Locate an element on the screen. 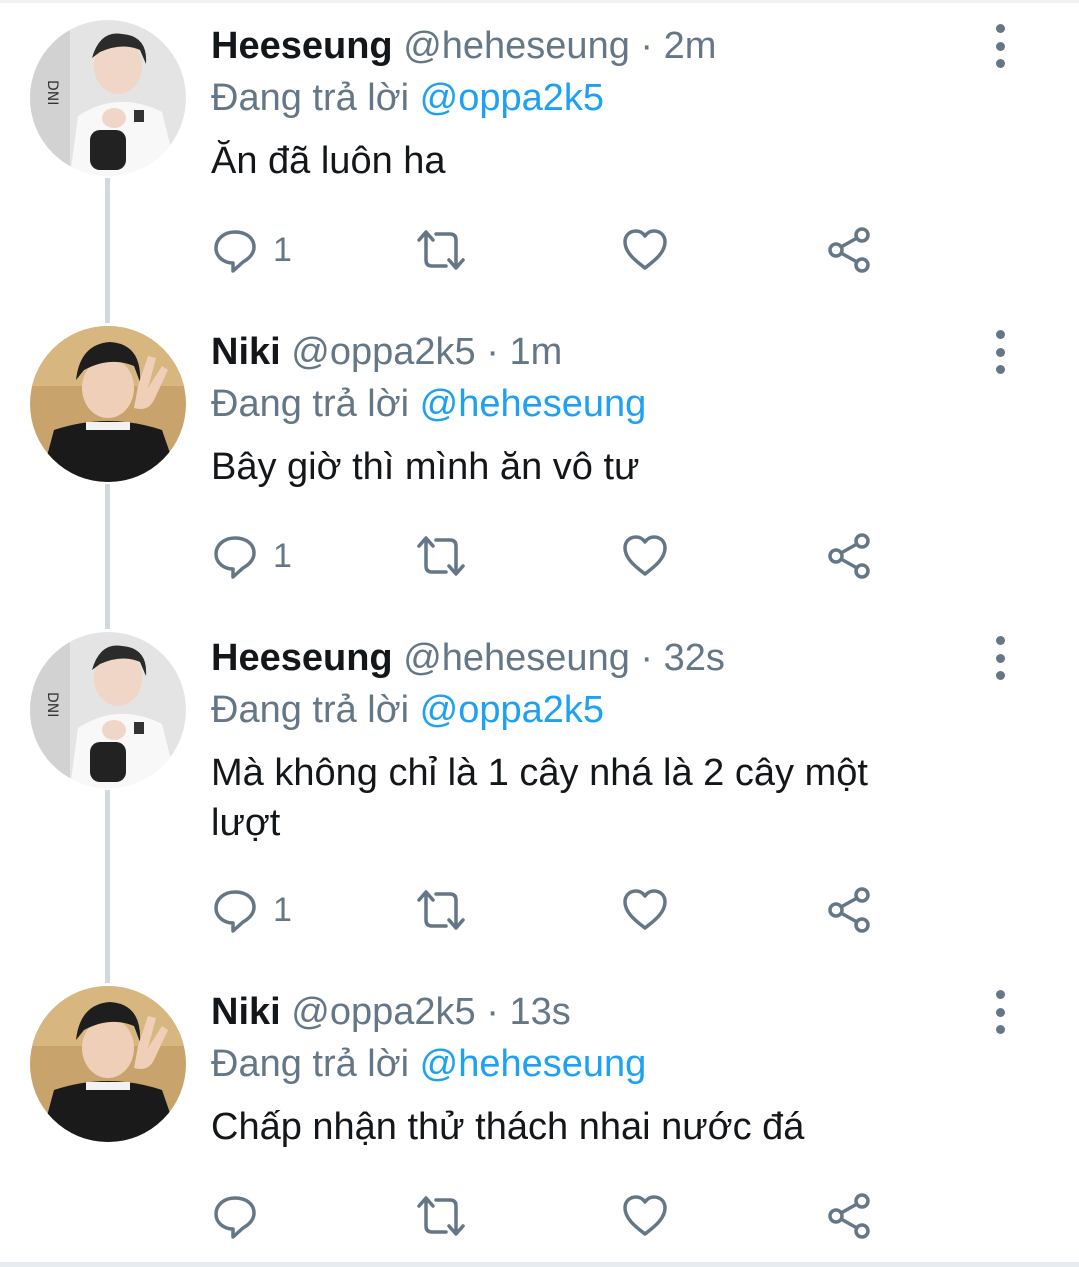 The image size is (1079, 1267). tweet-text: Ăn đã luôn ha is located at coordinates (328, 161).